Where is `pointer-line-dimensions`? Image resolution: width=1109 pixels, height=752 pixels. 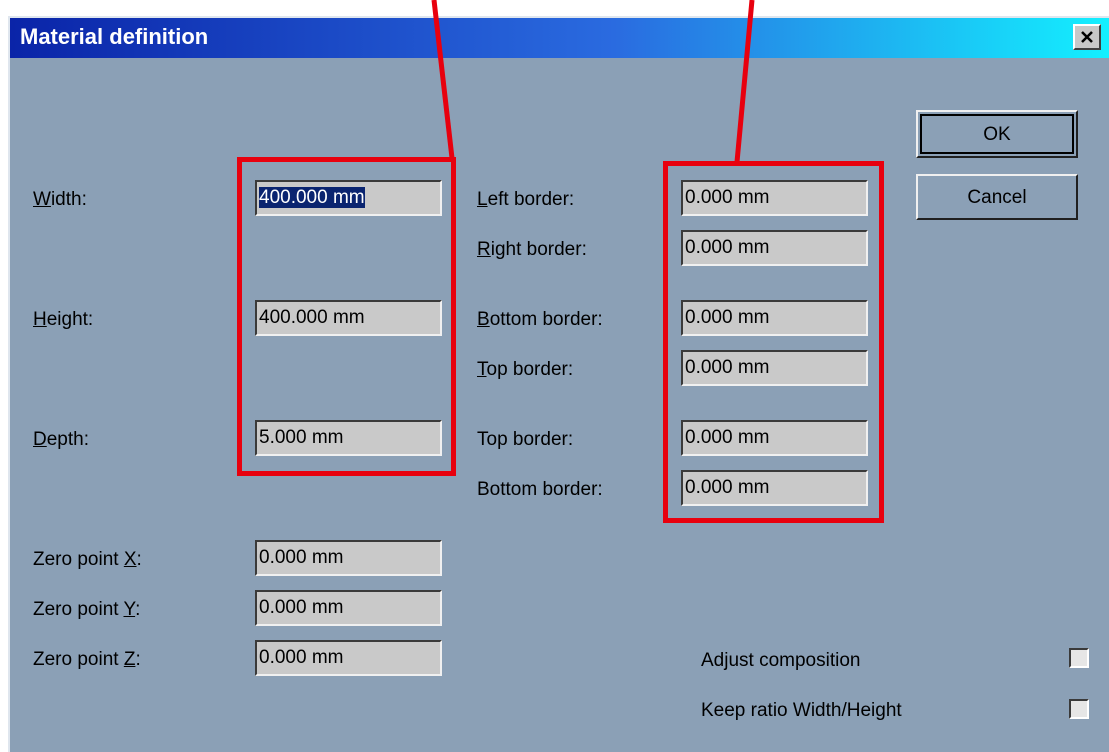
pointer-line-dimensions is located at coordinates (443, 79).